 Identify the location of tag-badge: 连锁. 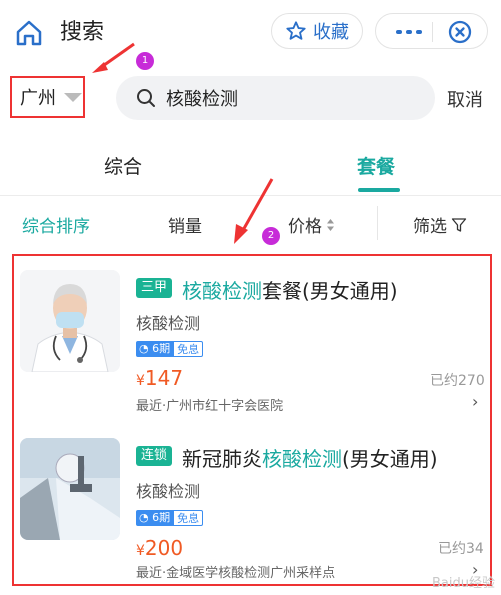
(154, 456).